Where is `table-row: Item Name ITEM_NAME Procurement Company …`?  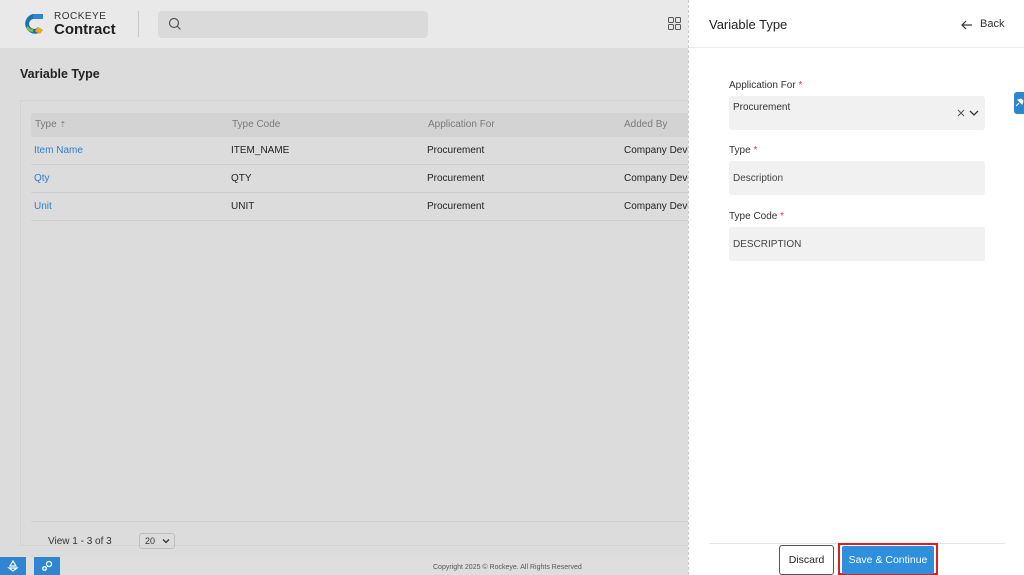 table-row: Item Name ITEM_NAME Procurement Company … is located at coordinates (362, 151).